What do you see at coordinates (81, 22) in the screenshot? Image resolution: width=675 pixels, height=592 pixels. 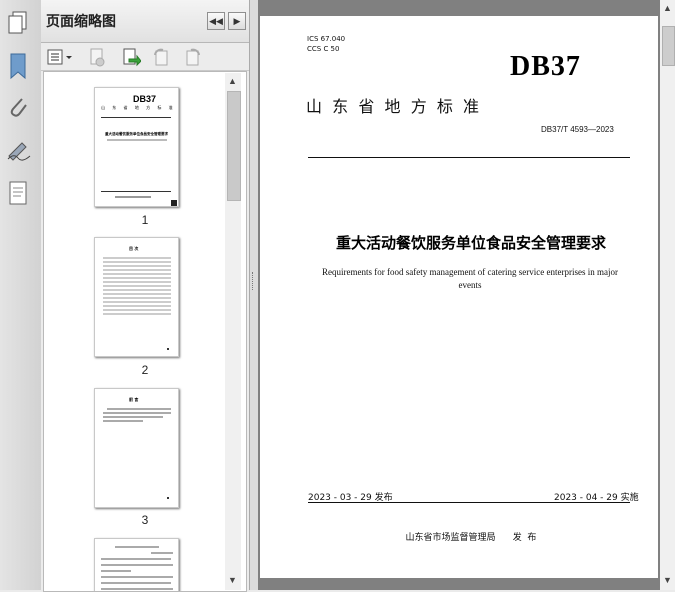 I see `panel-title: 页面缩略图` at bounding box center [81, 22].